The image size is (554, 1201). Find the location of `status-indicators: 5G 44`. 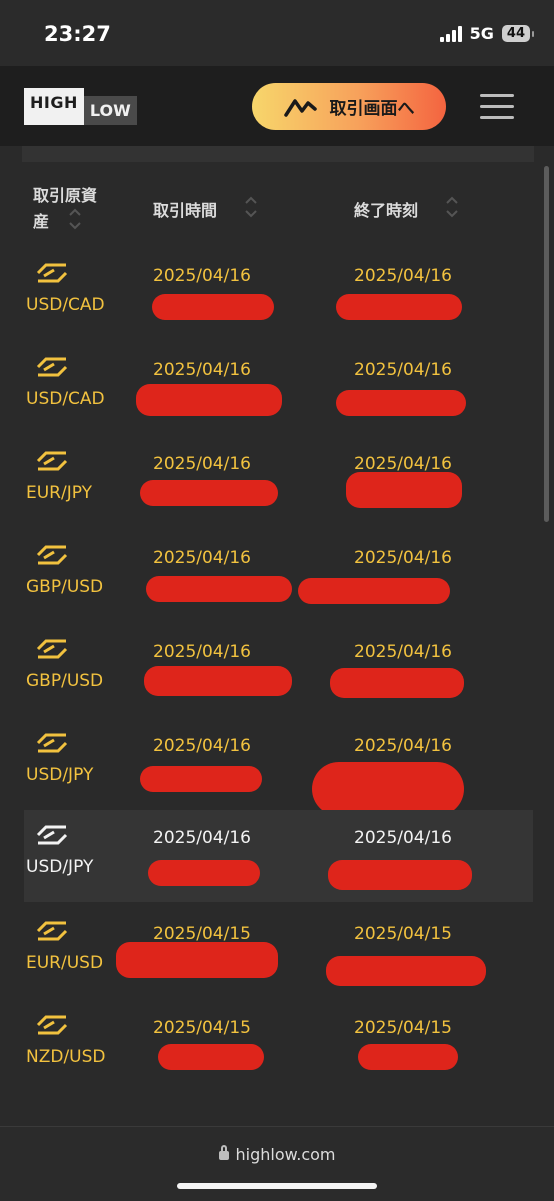

status-indicators: 5G 44 is located at coordinates (487, 33).